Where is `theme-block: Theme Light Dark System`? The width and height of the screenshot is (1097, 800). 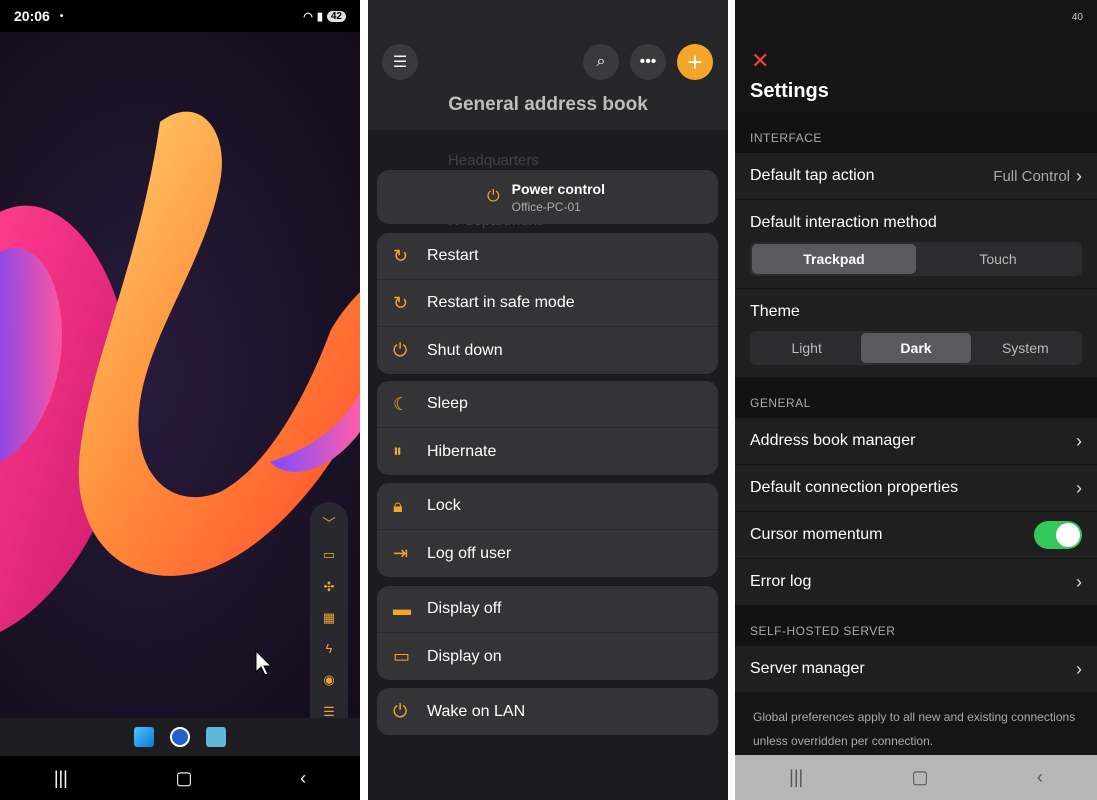
theme-block: Theme Light Dark System is located at coordinates (916, 333).